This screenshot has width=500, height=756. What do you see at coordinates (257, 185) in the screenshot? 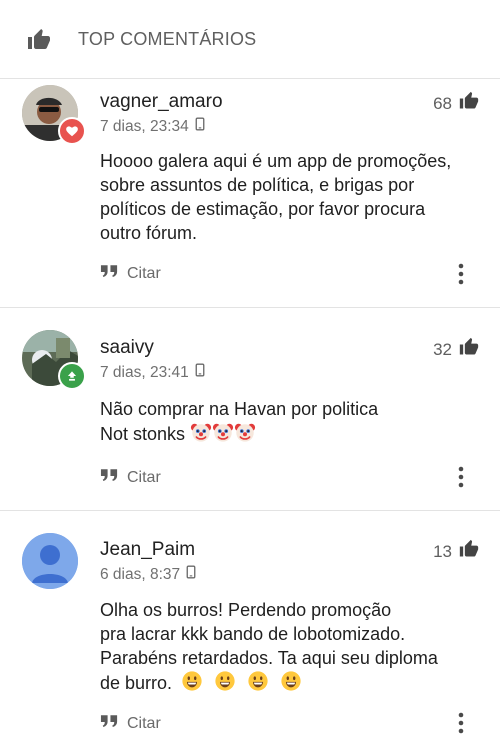
I see `comment-line: sobre assuntos de política, e brigas por` at bounding box center [257, 185].